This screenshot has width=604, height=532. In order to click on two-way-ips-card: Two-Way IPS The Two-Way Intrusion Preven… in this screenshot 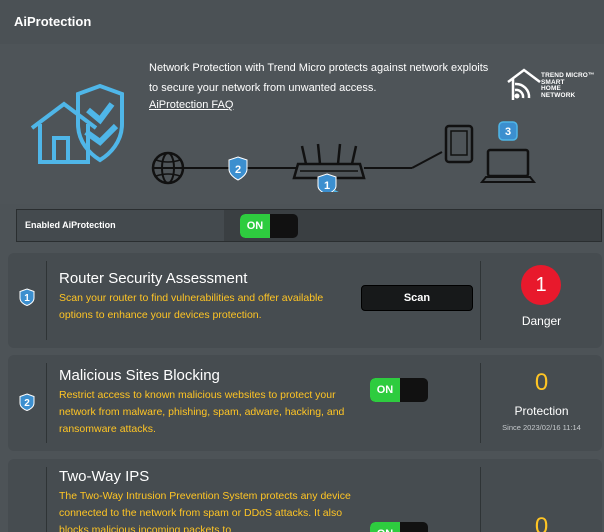, I will do `click(305, 495)`.